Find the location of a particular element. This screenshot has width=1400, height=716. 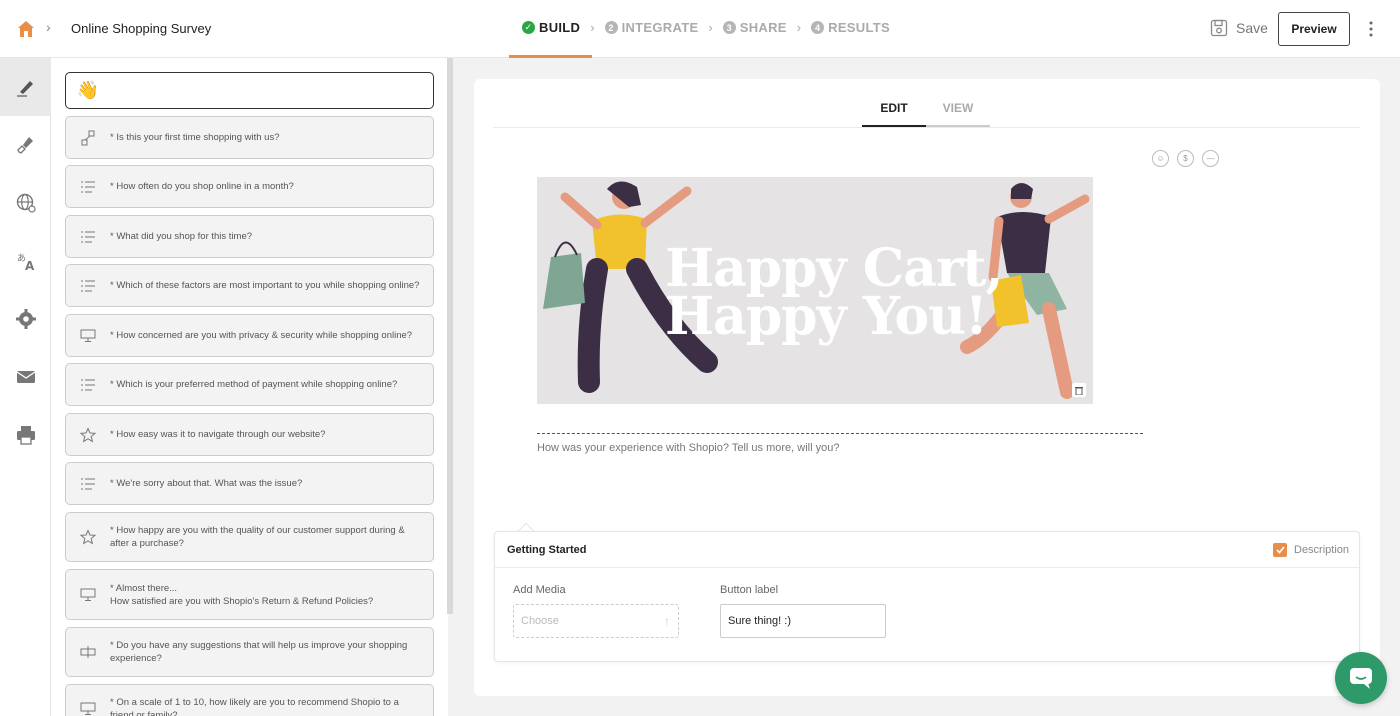

banner-headline: Happy Cart, Happy You! is located at coordinates (834, 295).